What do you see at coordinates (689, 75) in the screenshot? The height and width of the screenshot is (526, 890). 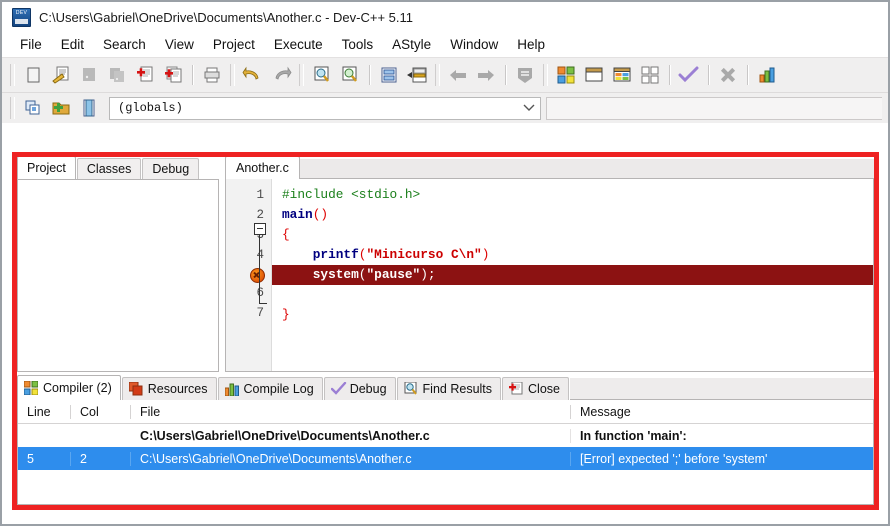 I see `syntax-check-icon` at bounding box center [689, 75].